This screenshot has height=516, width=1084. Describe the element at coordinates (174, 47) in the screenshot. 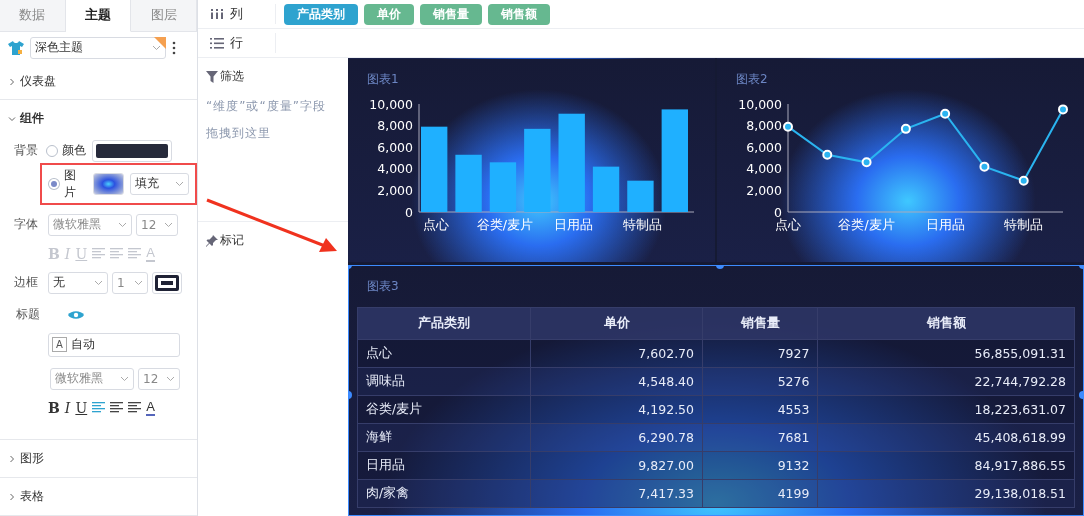

I see `more-icon` at that location.